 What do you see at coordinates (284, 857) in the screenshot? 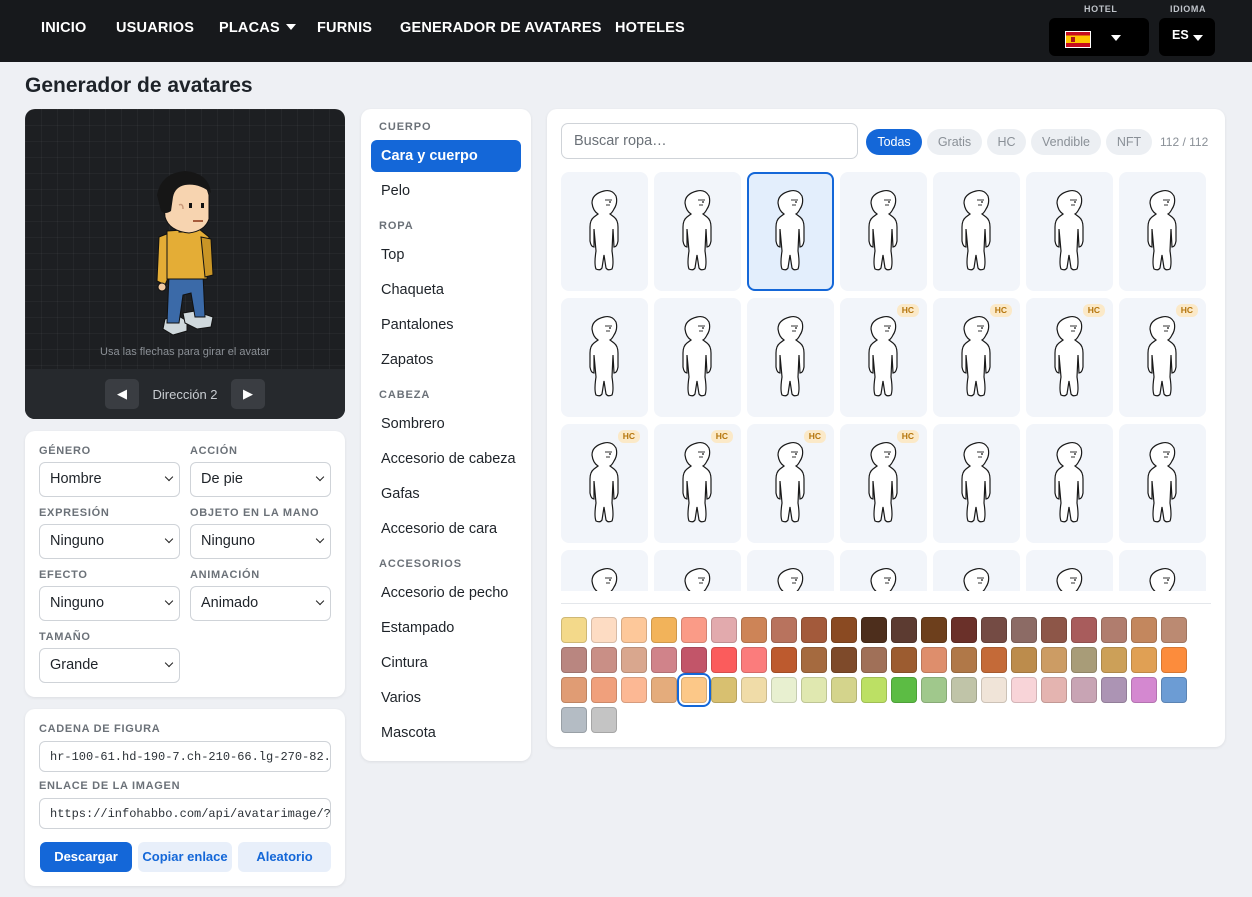
I see `random-button: Aleatorio` at bounding box center [284, 857].